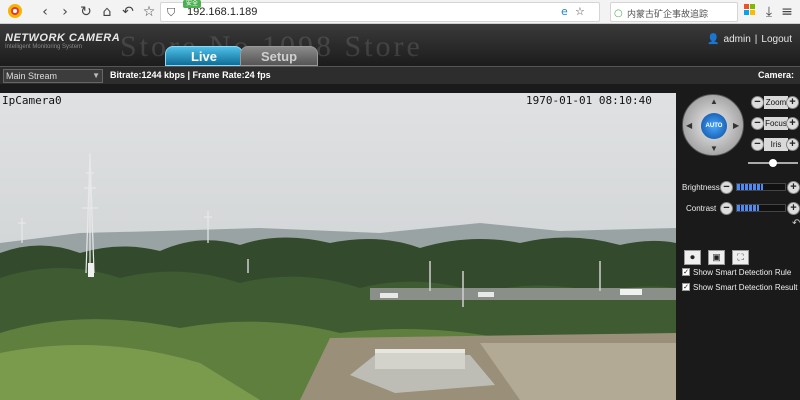  I want to click on search-text: 内蒙古矿企事故追踪, so click(668, 14).